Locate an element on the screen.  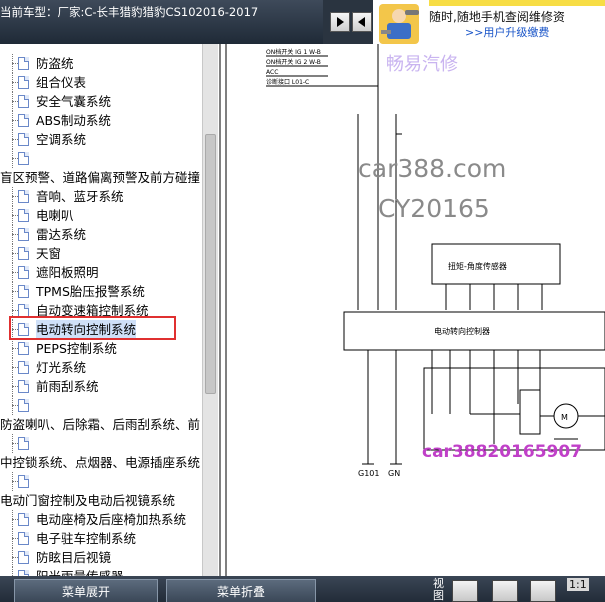
view-fit-button is located at coordinates (543, 591).